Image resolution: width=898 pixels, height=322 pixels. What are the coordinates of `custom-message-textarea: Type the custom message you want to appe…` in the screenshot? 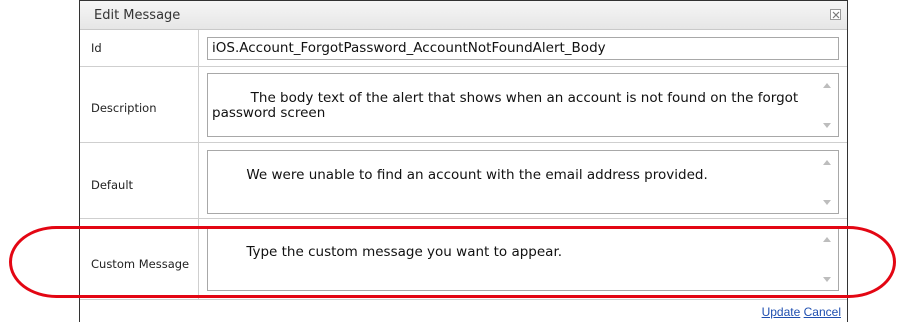 It's located at (523, 259).